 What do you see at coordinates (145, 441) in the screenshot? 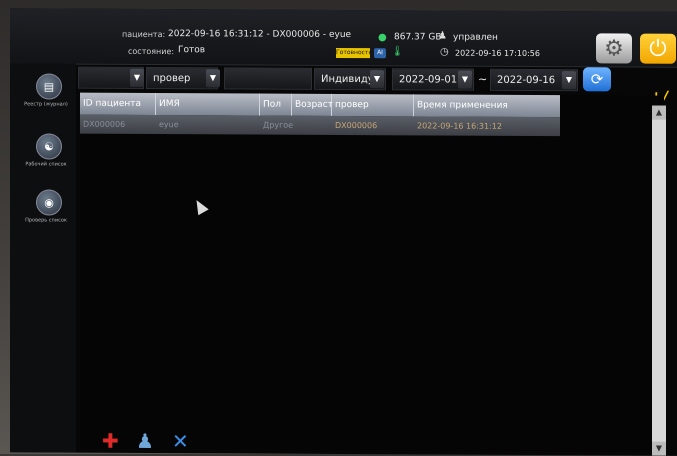
I see `edit-patient-button: ♟` at bounding box center [145, 441].